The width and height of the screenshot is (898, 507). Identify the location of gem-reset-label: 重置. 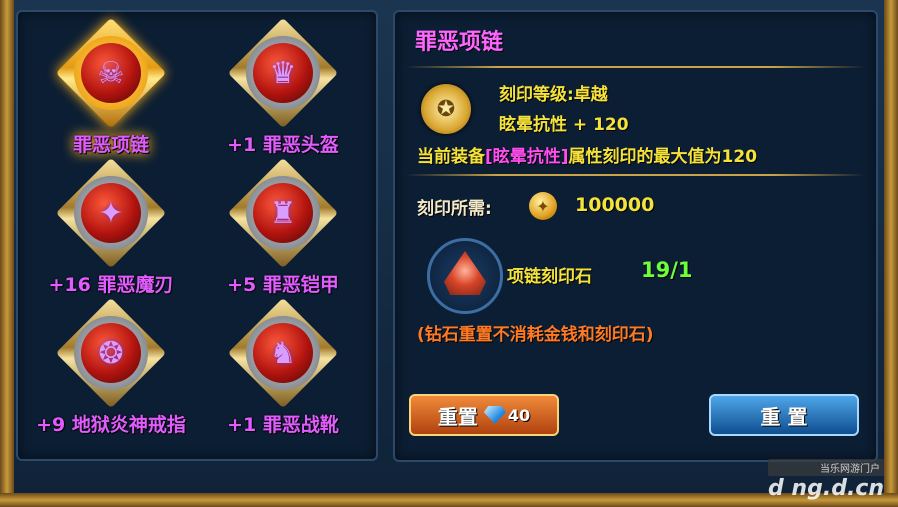
(457, 416).